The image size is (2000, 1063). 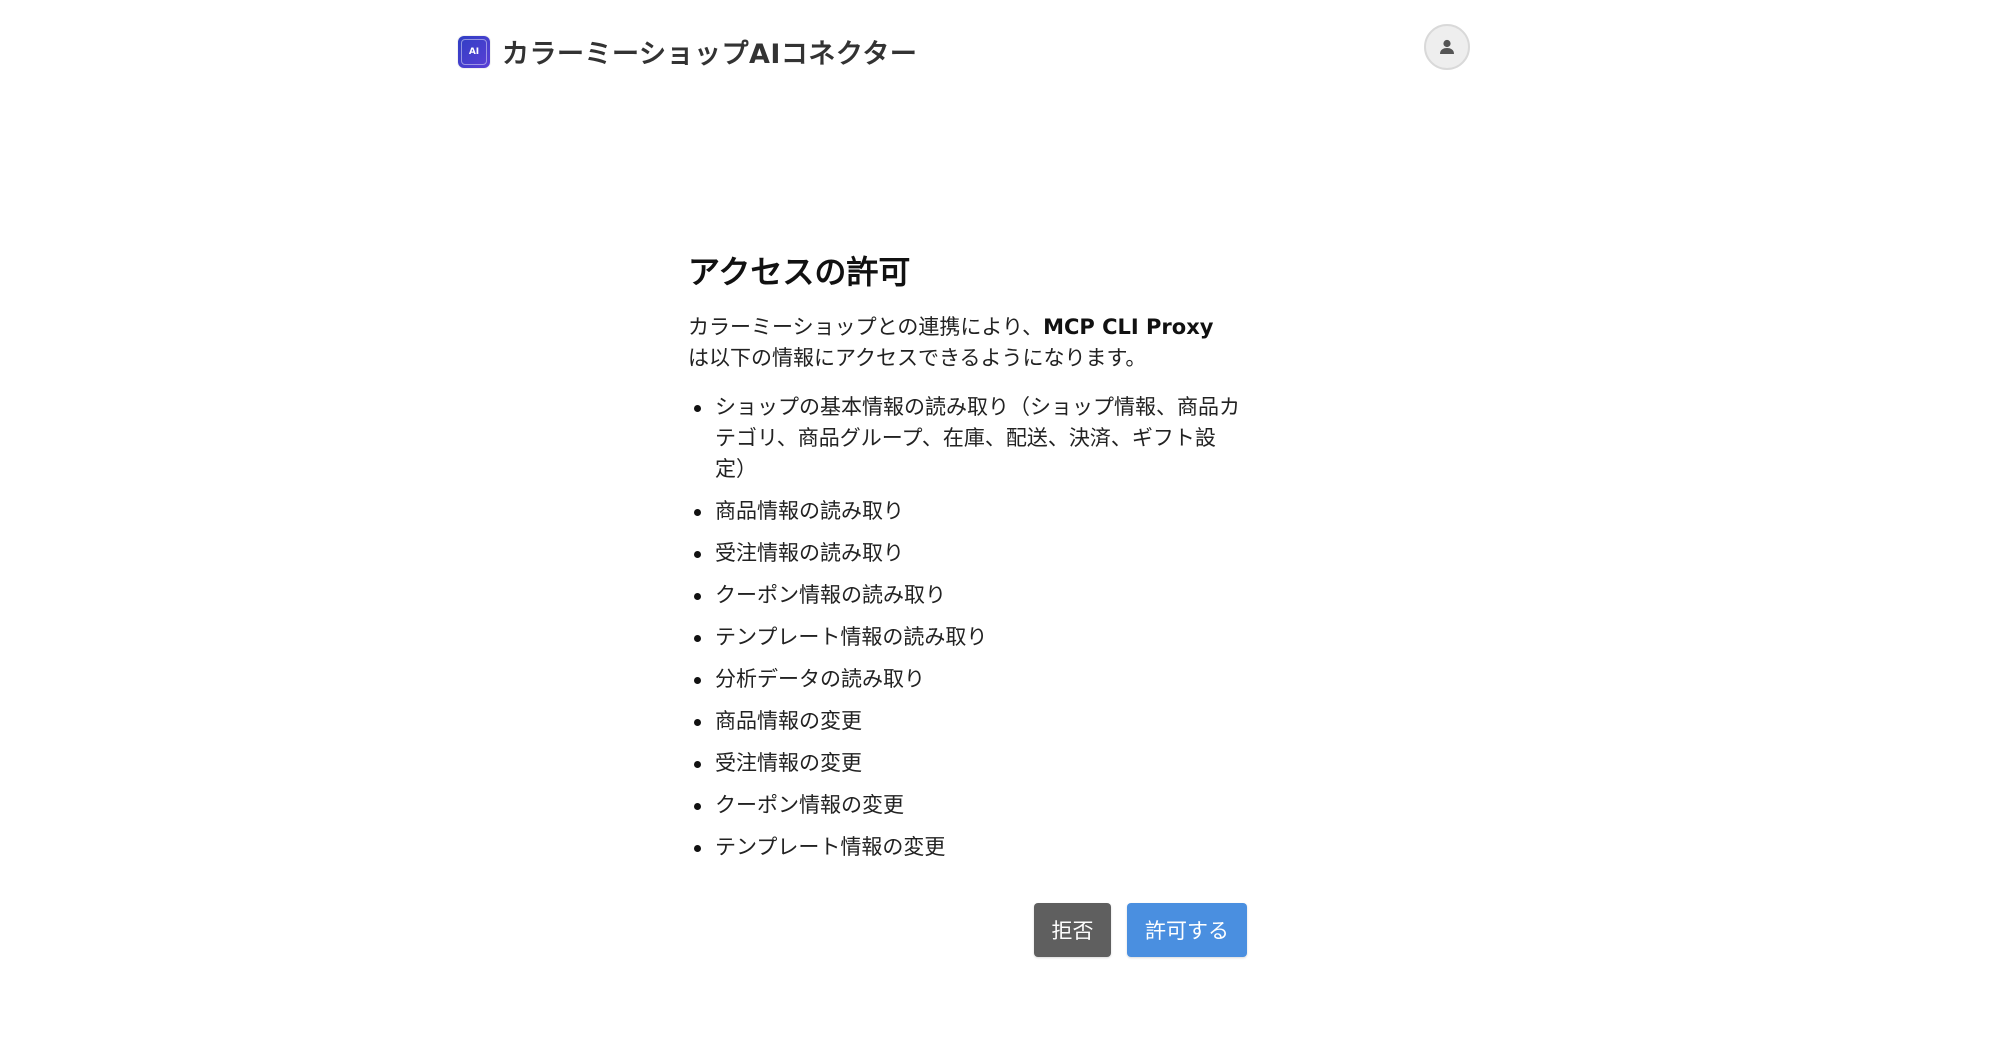 What do you see at coordinates (964, 721) in the screenshot?
I see `permission-item: 商品情報の変更` at bounding box center [964, 721].